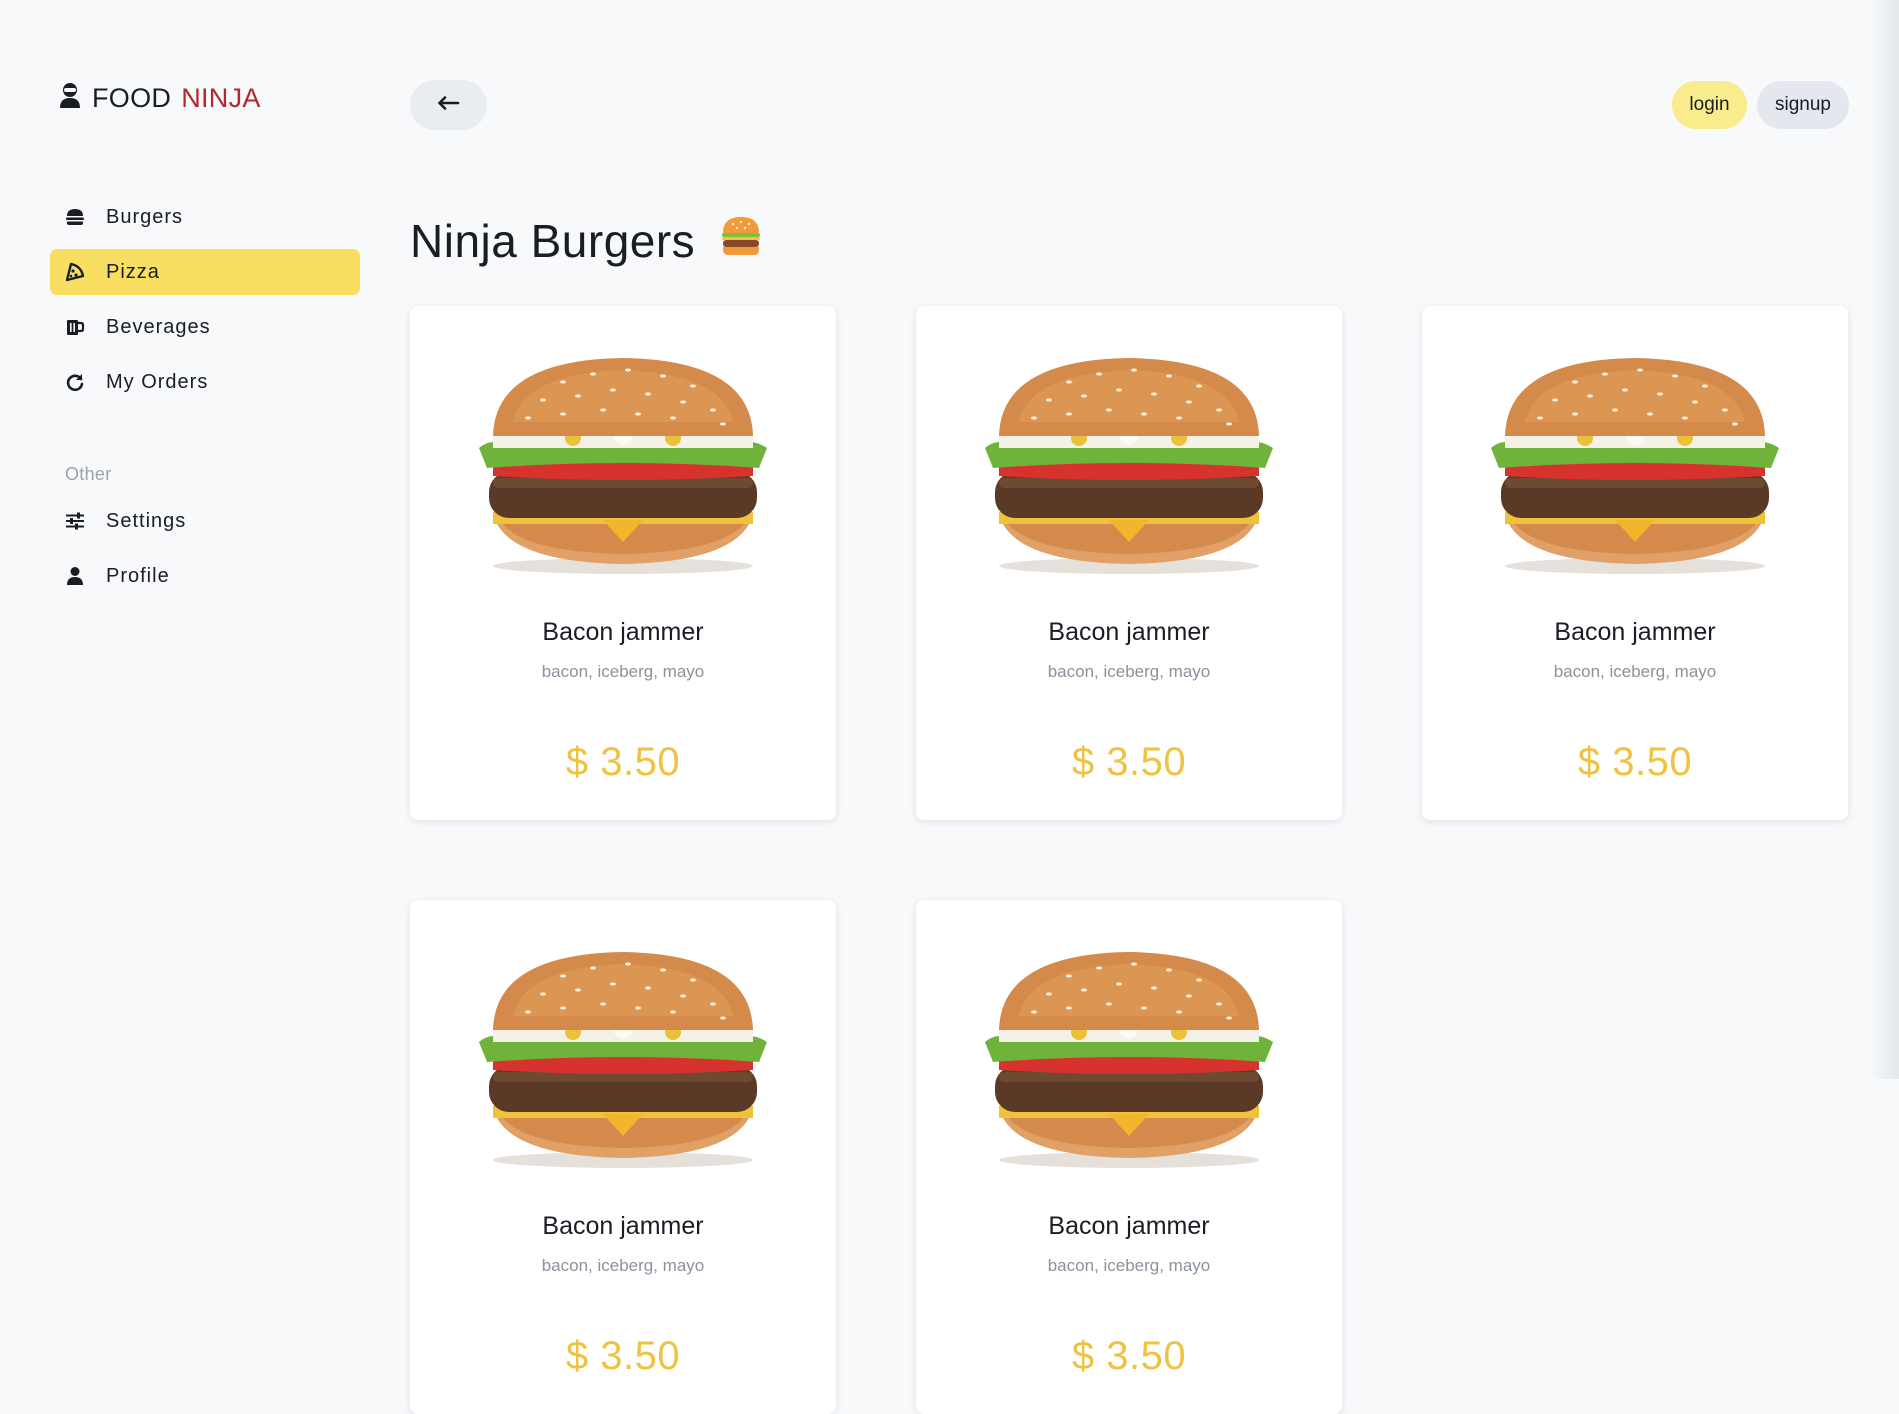 This screenshot has width=1899, height=1414. Describe the element at coordinates (88, 474) in the screenshot. I see `sidebar-section-label: Other` at that location.